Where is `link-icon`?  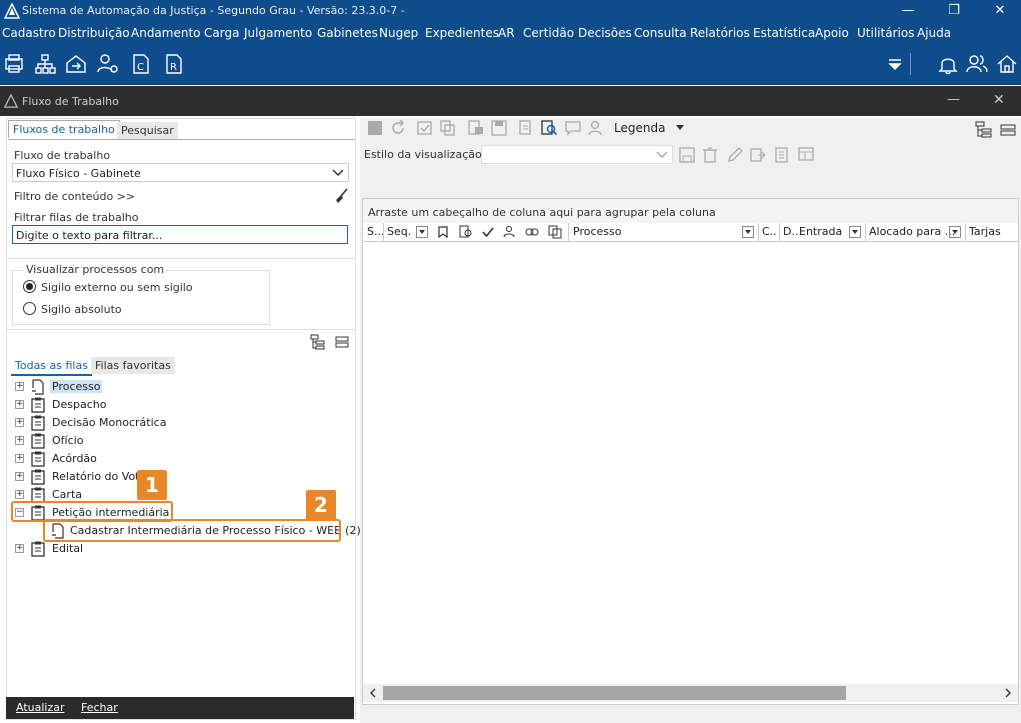
link-icon is located at coordinates (532, 232).